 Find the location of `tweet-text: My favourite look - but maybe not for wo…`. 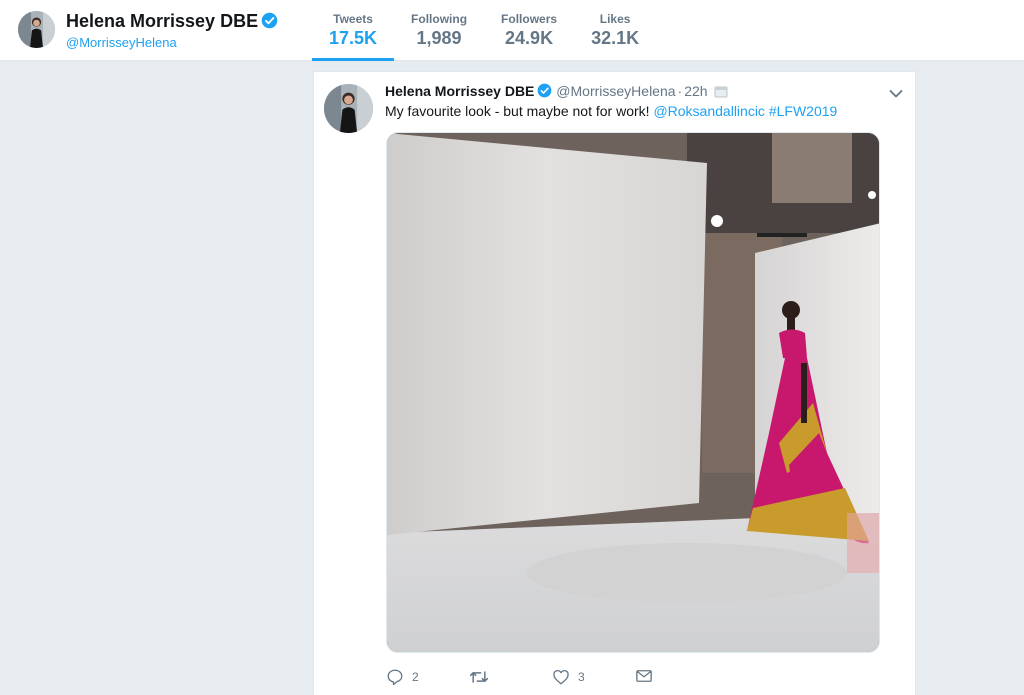

tweet-text: My favourite look - but maybe not for wo… is located at coordinates (611, 111).